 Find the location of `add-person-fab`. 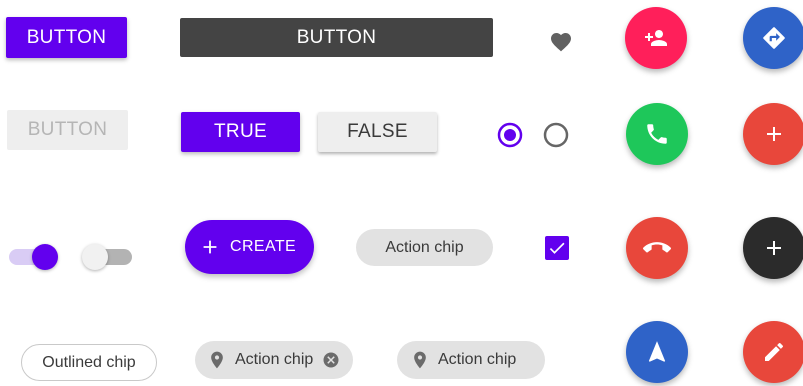

add-person-fab is located at coordinates (656, 38).